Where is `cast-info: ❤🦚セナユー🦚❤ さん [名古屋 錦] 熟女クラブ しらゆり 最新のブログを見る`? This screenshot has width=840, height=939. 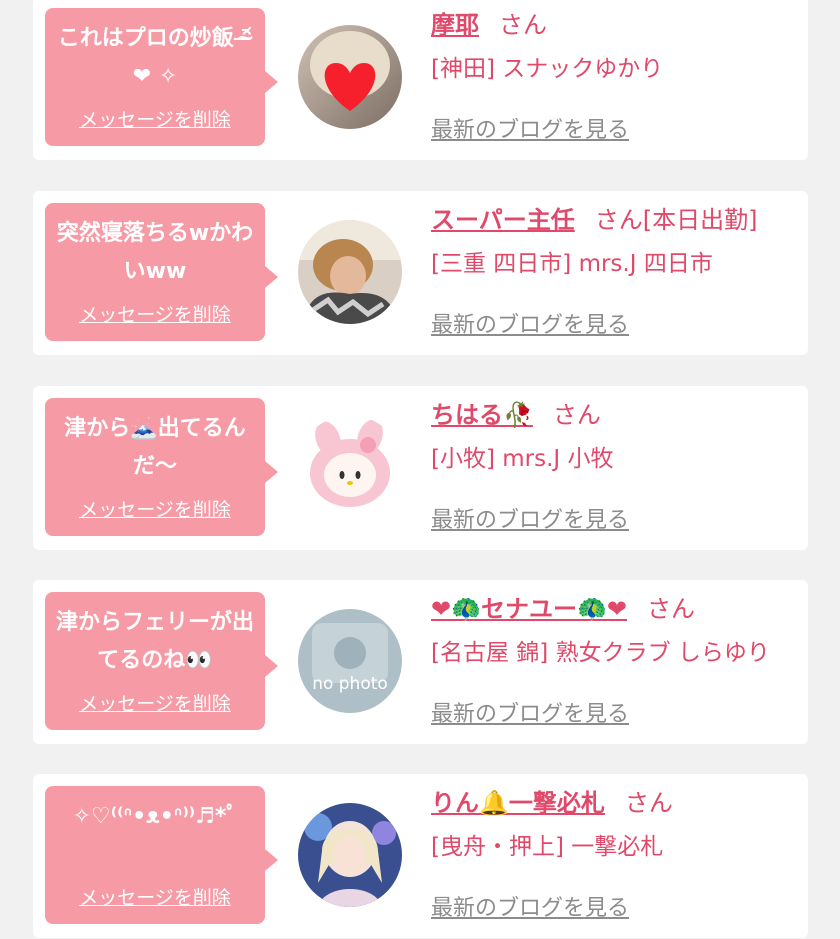
cast-info: ❤🦚セナユー🦚❤ さん [名古屋 錦] 熟女クラブ しらゆり 最新のブログを見る is located at coordinates (616, 658).